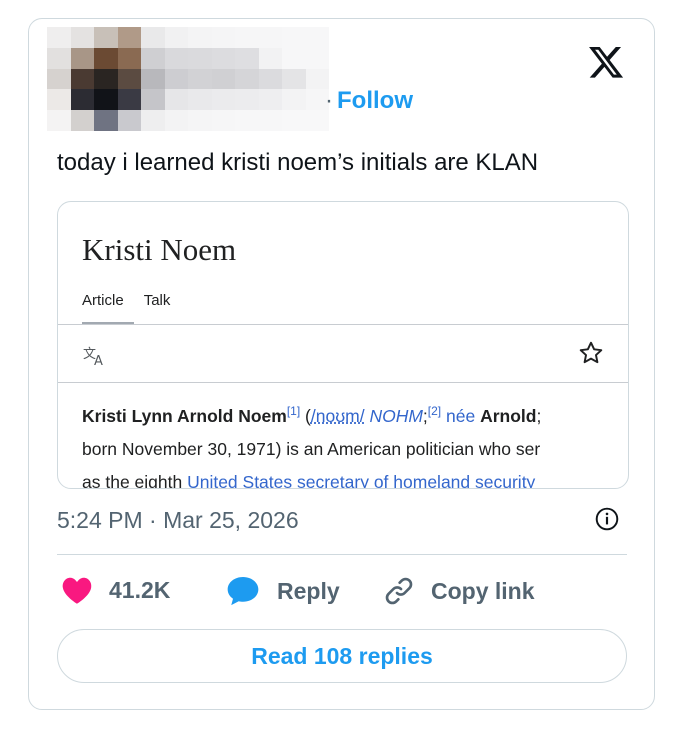 This screenshot has height=736, width=700. Describe the element at coordinates (607, 519) in the screenshot. I see `info-icon` at that location.